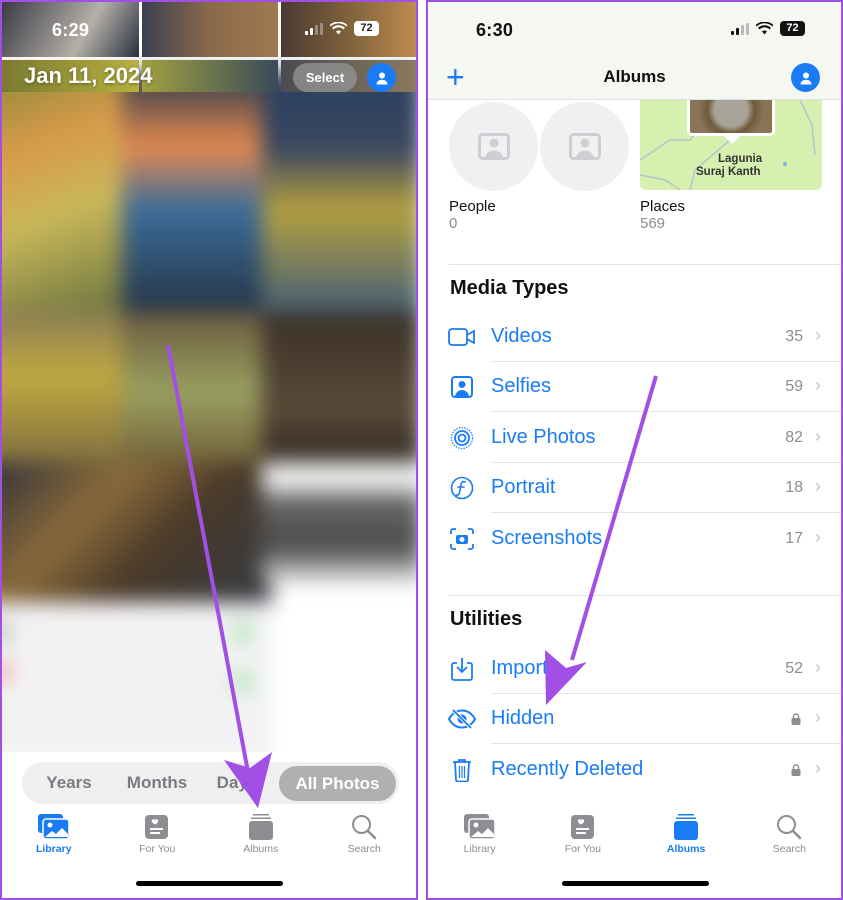  Describe the element at coordinates (524, 668) in the screenshot. I see `album-label: Imports` at that location.